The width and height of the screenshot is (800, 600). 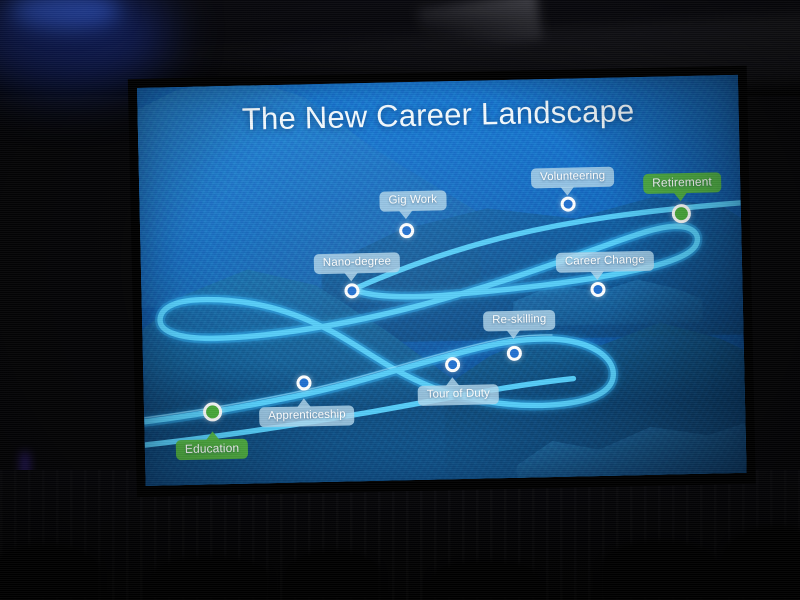 What do you see at coordinates (682, 183) in the screenshot?
I see `milestone-label-retirement: Retirement` at bounding box center [682, 183].